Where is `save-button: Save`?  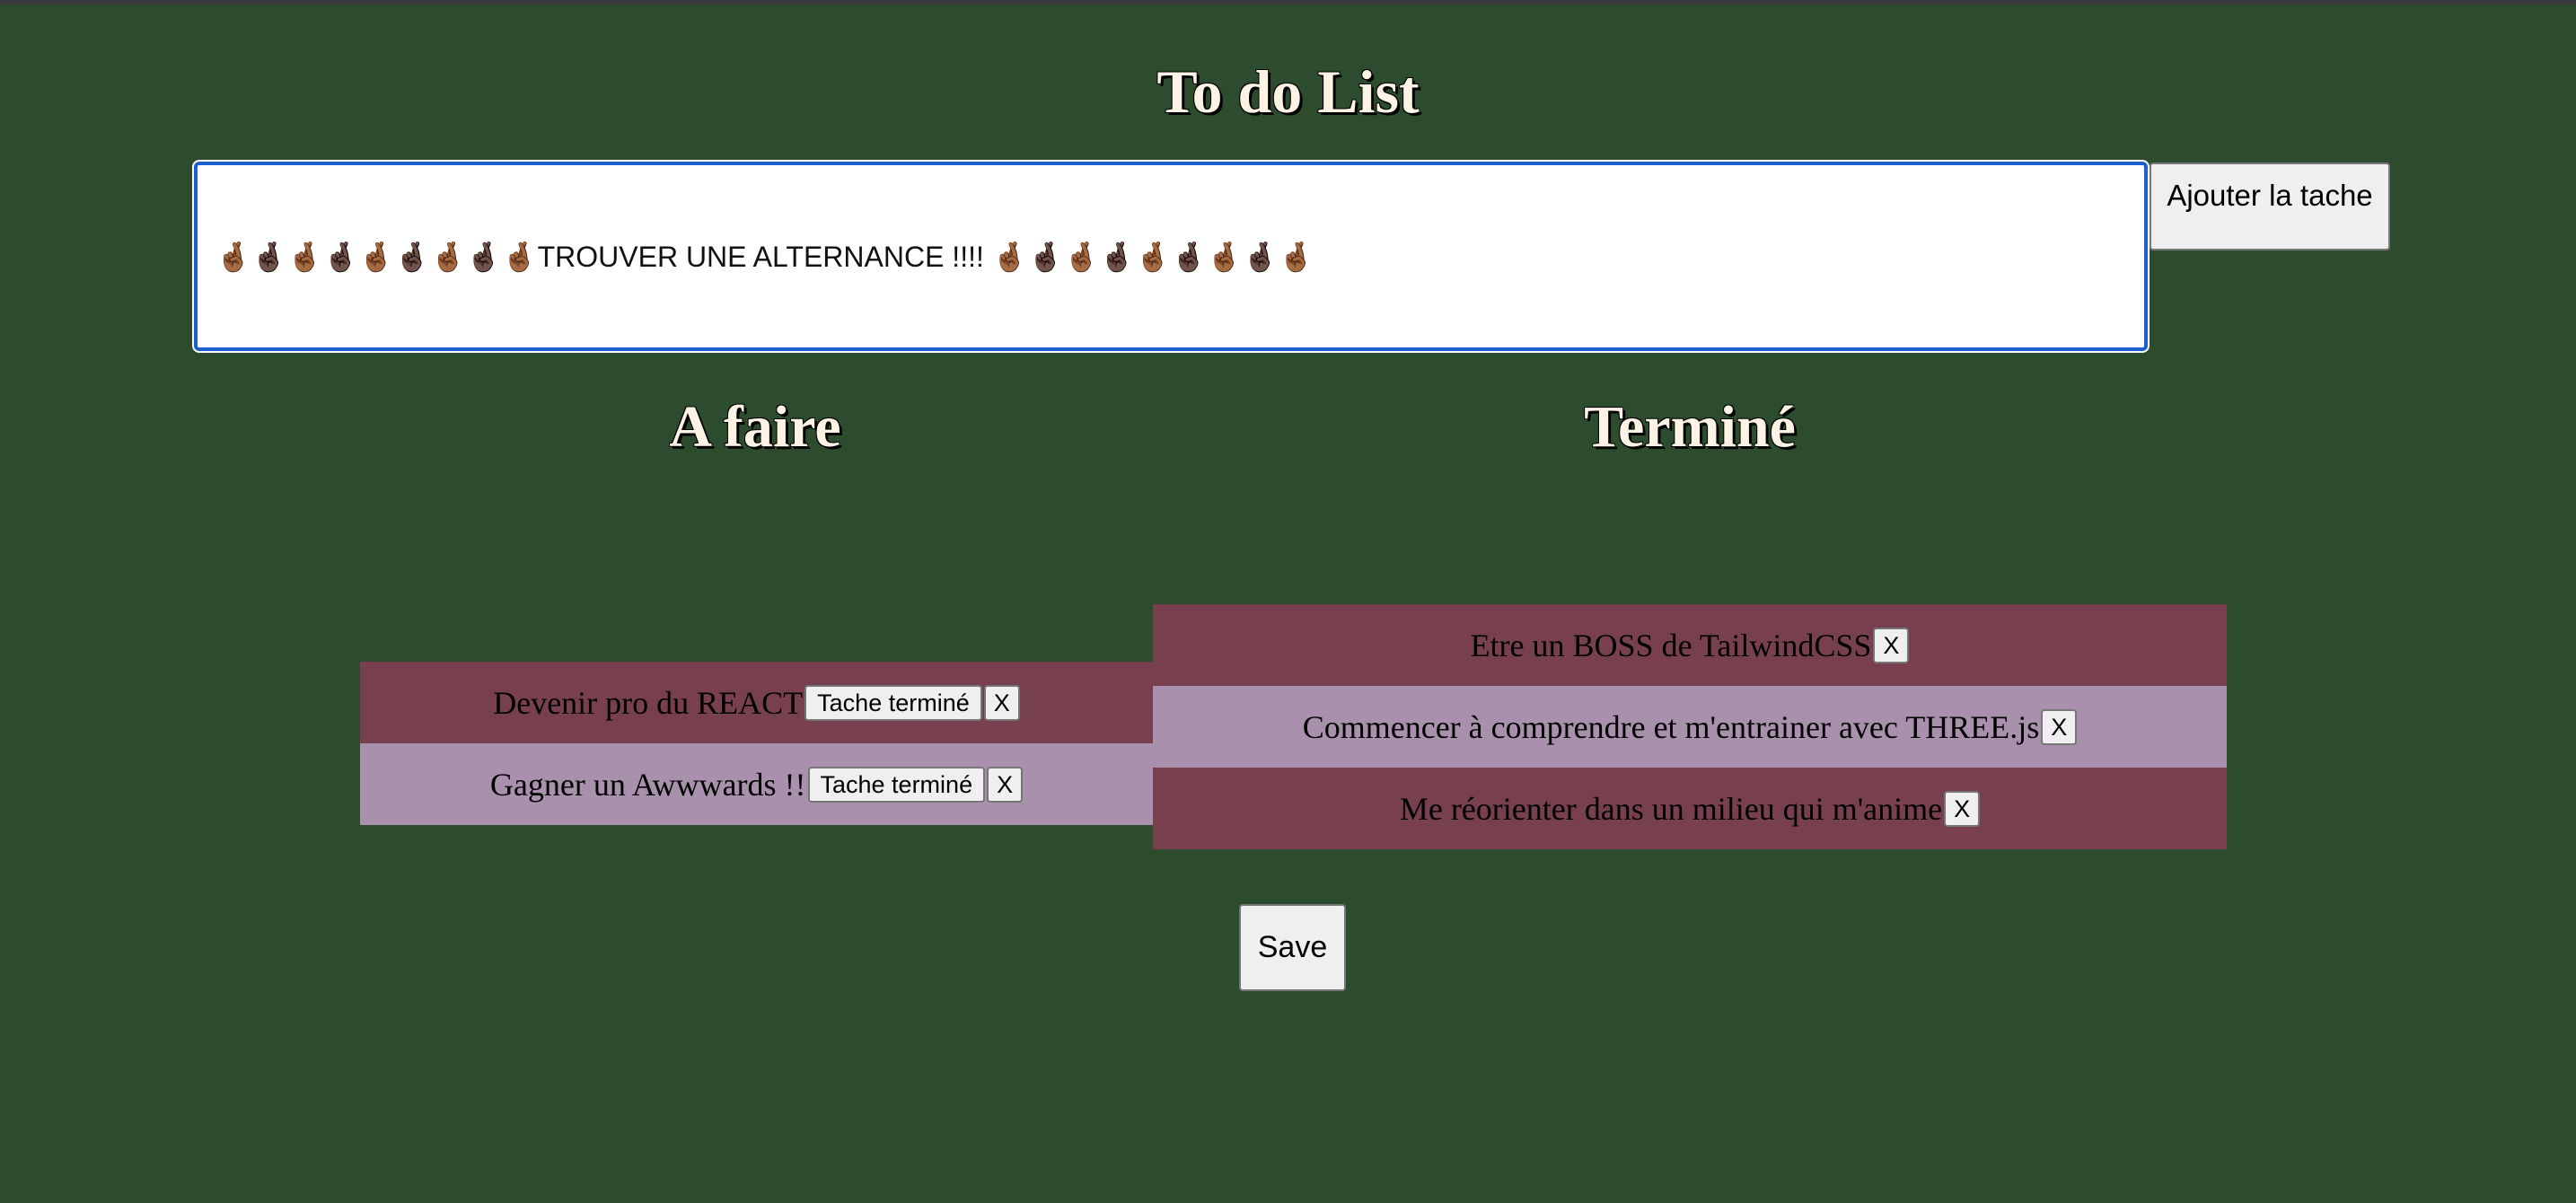
save-button: Save is located at coordinates (1292, 947).